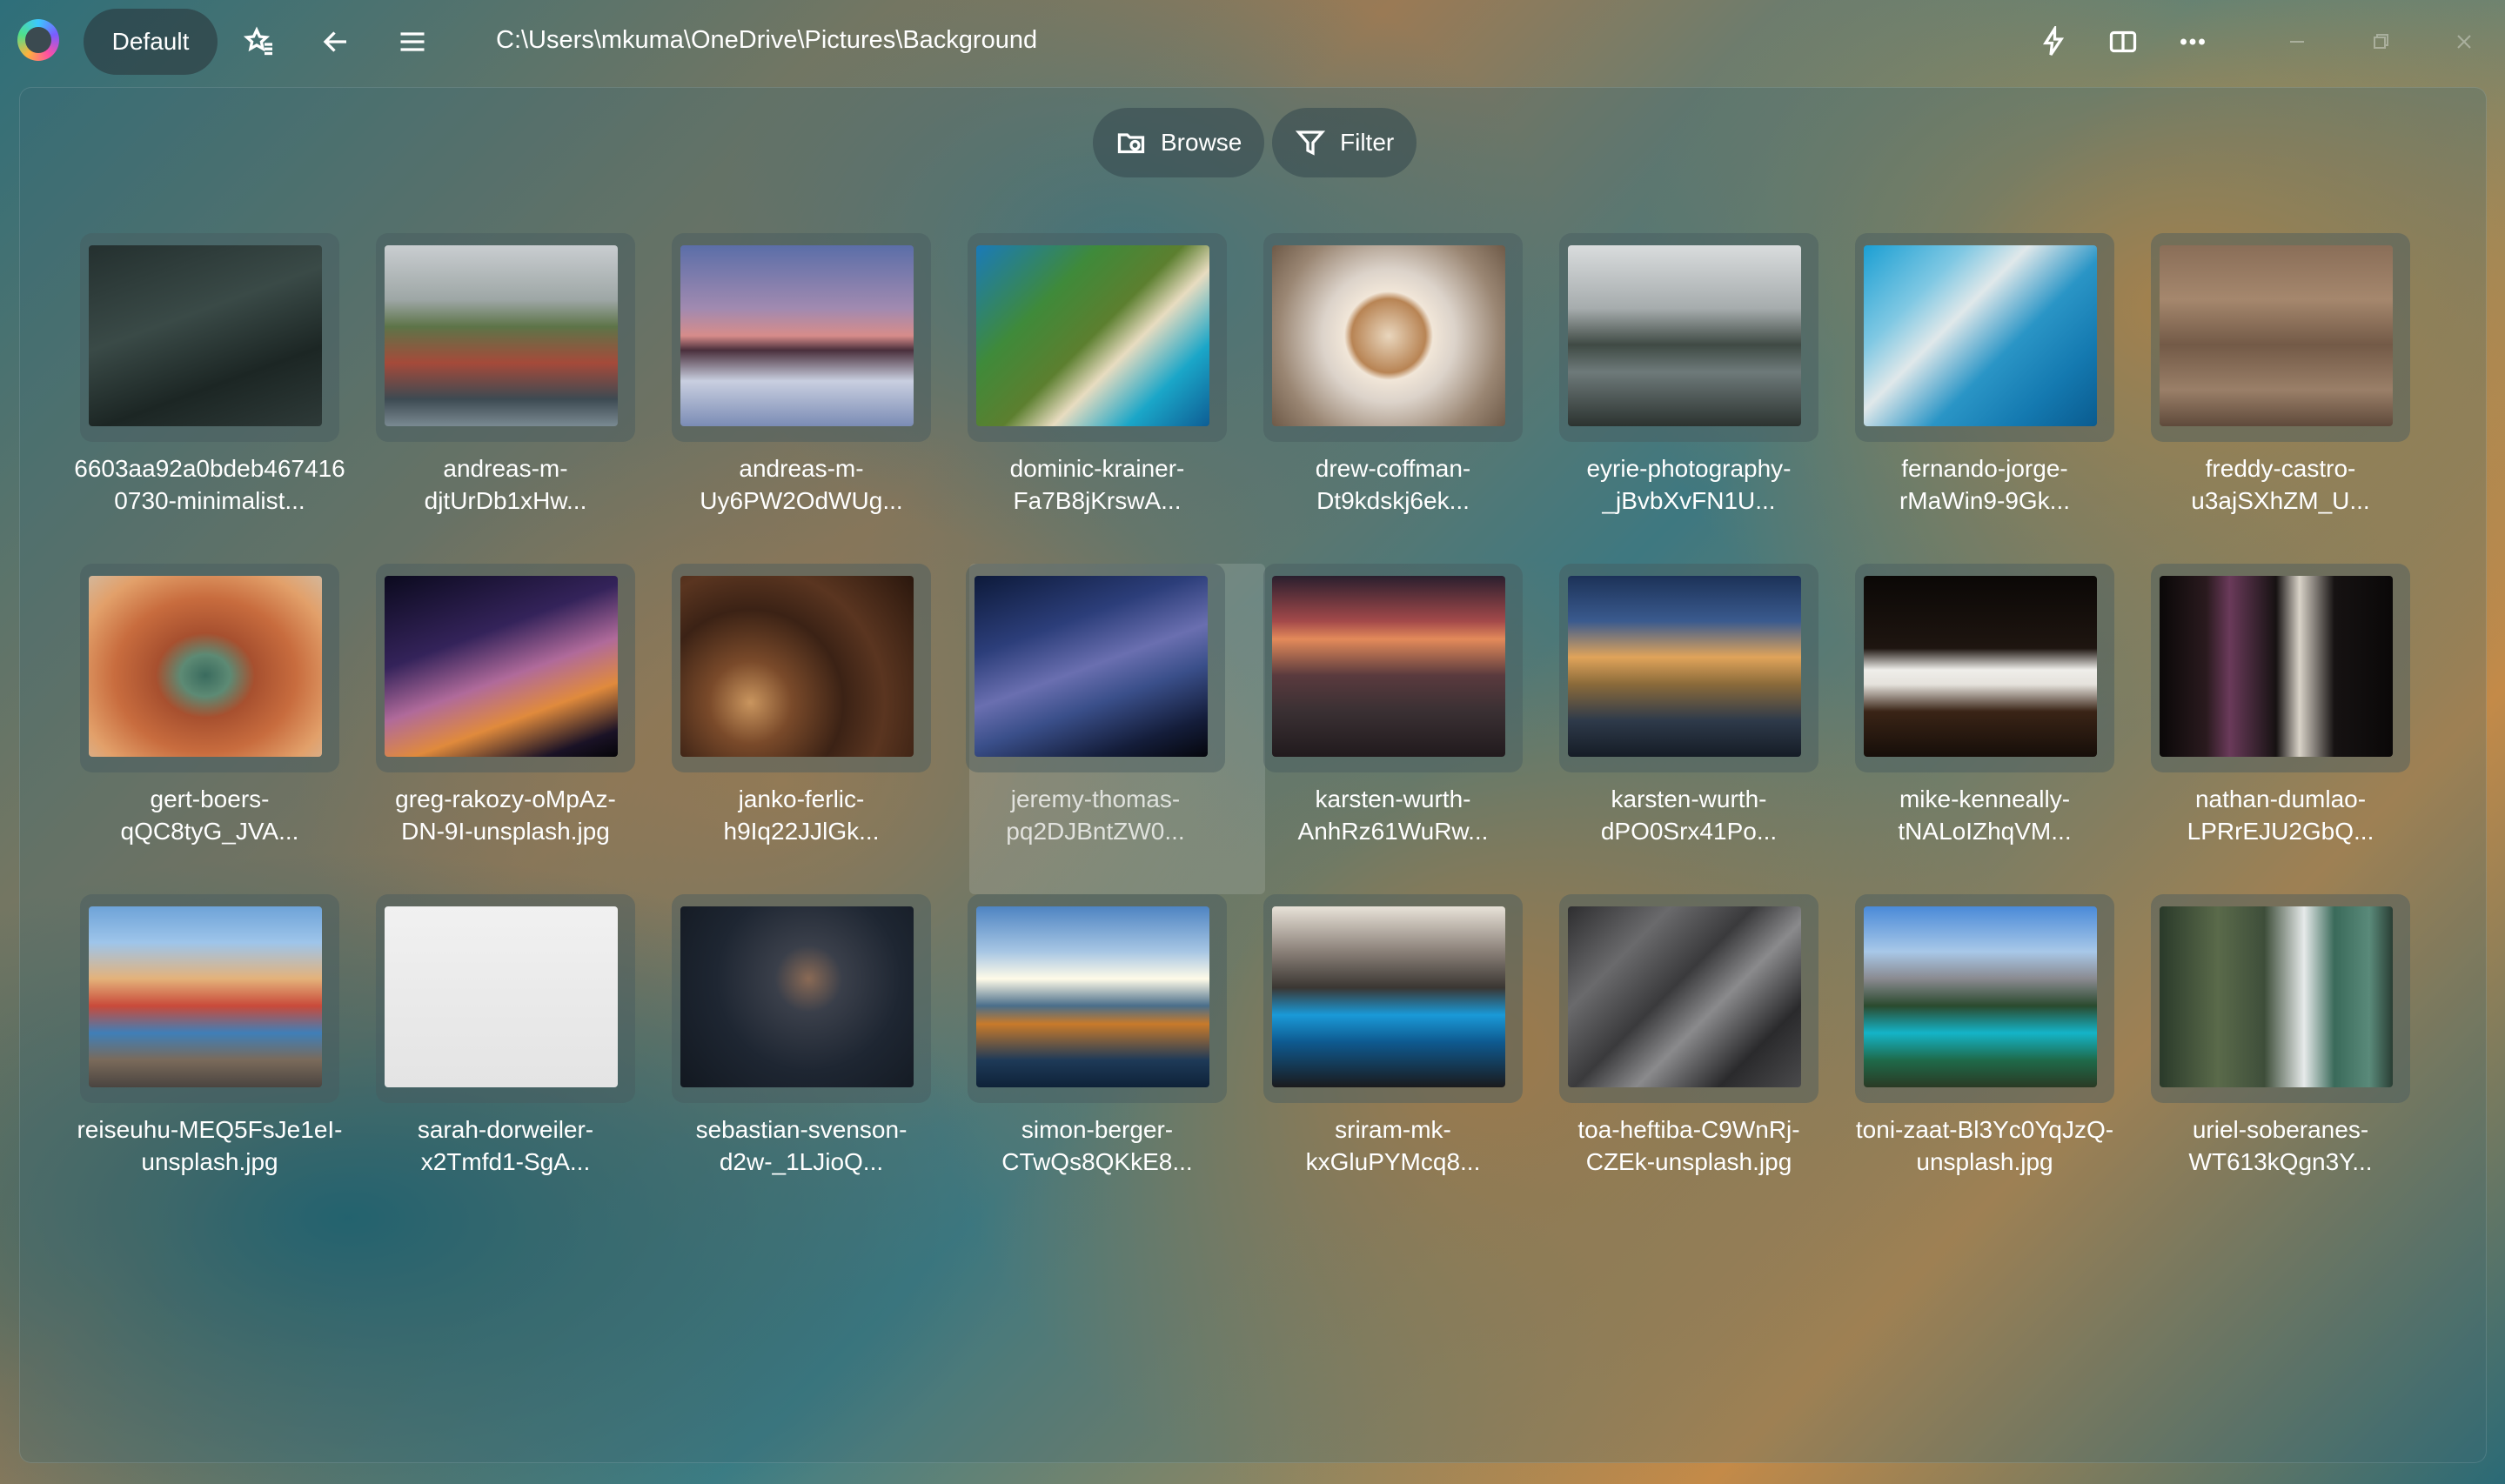 The image size is (2505, 1484). What do you see at coordinates (38, 40) in the screenshot?
I see `app-logo-icon` at bounding box center [38, 40].